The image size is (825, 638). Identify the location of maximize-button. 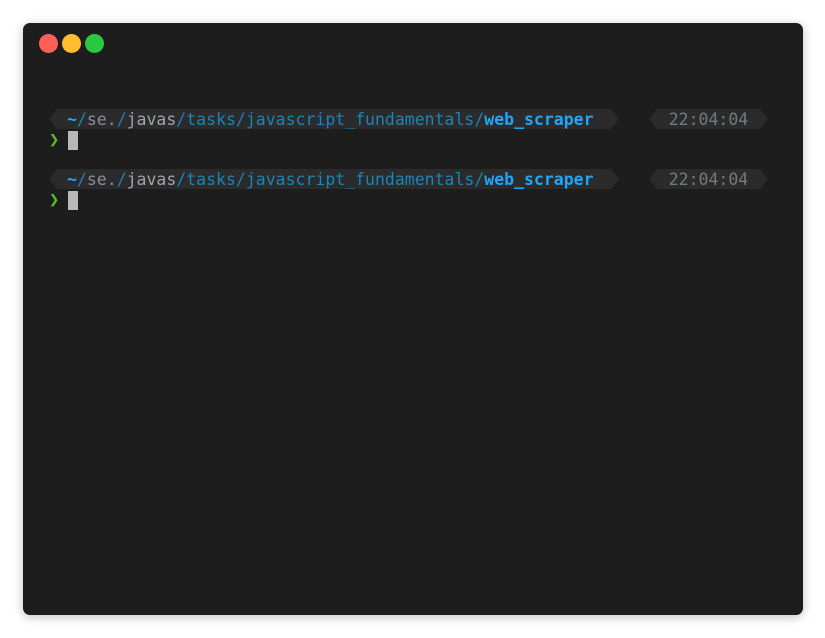
(94, 43).